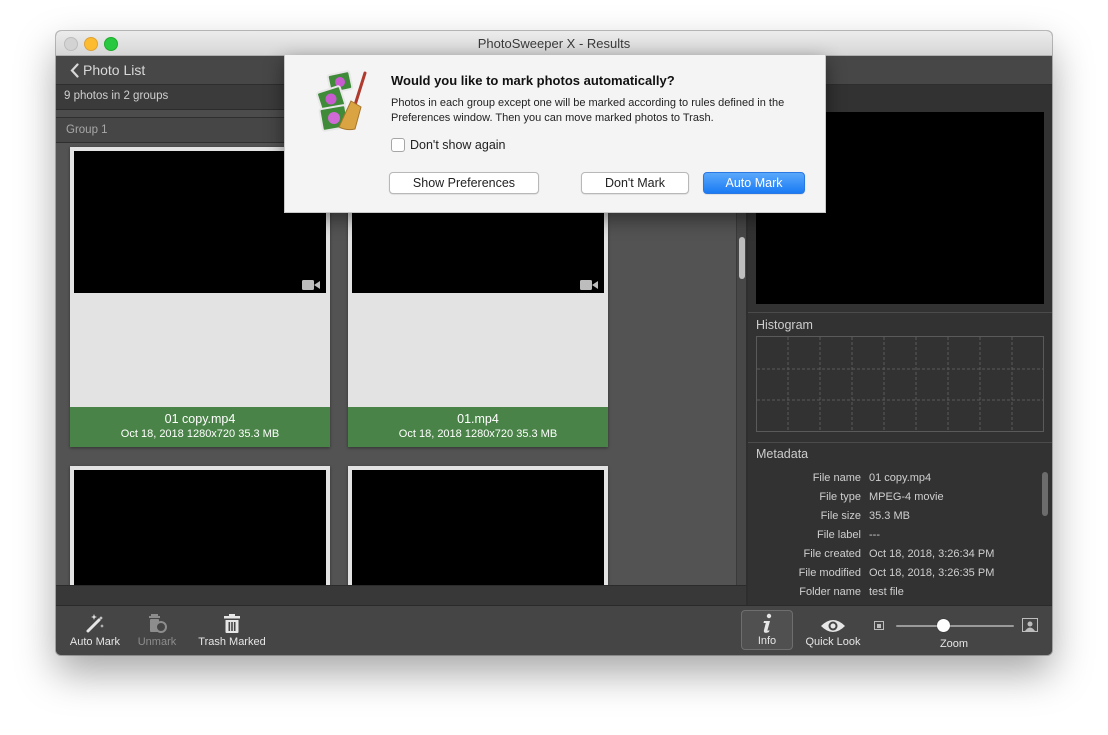 This screenshot has height=735, width=1108. I want to click on grid-scroll-thumb, so click(742, 258).